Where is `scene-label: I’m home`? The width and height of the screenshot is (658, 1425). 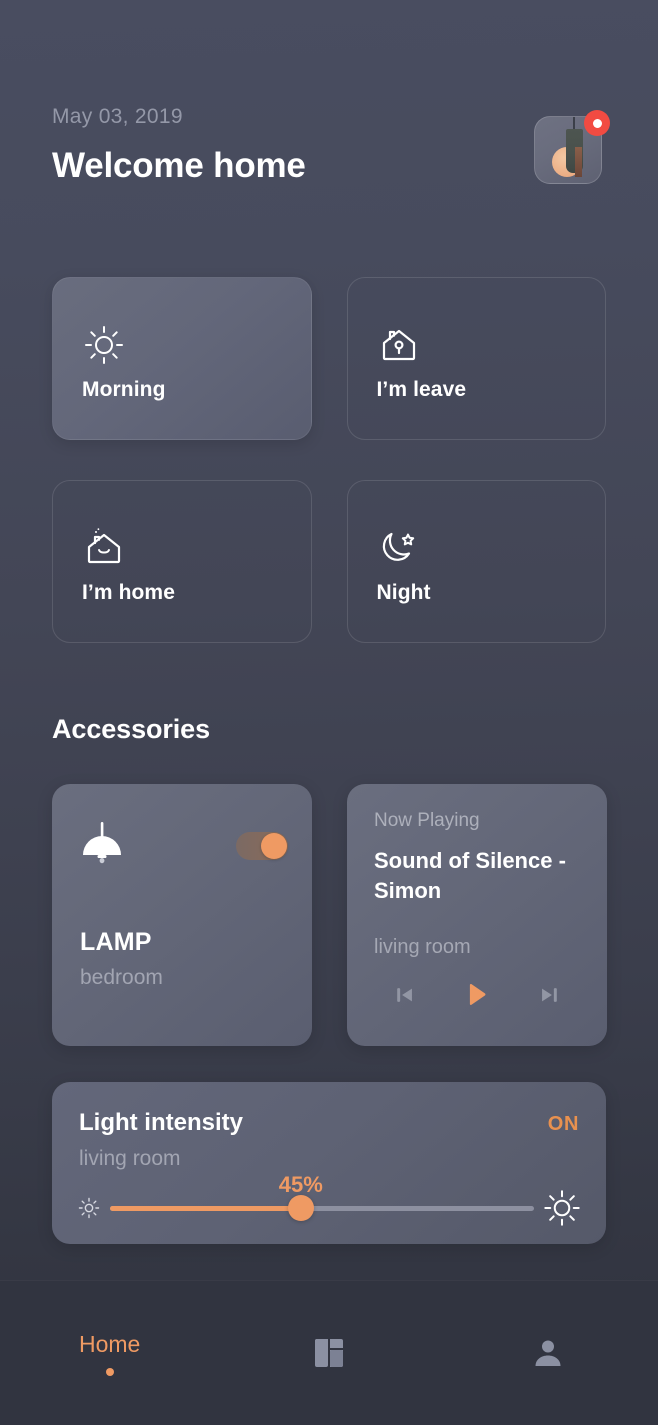
scene-label: I’m home is located at coordinates (128, 592).